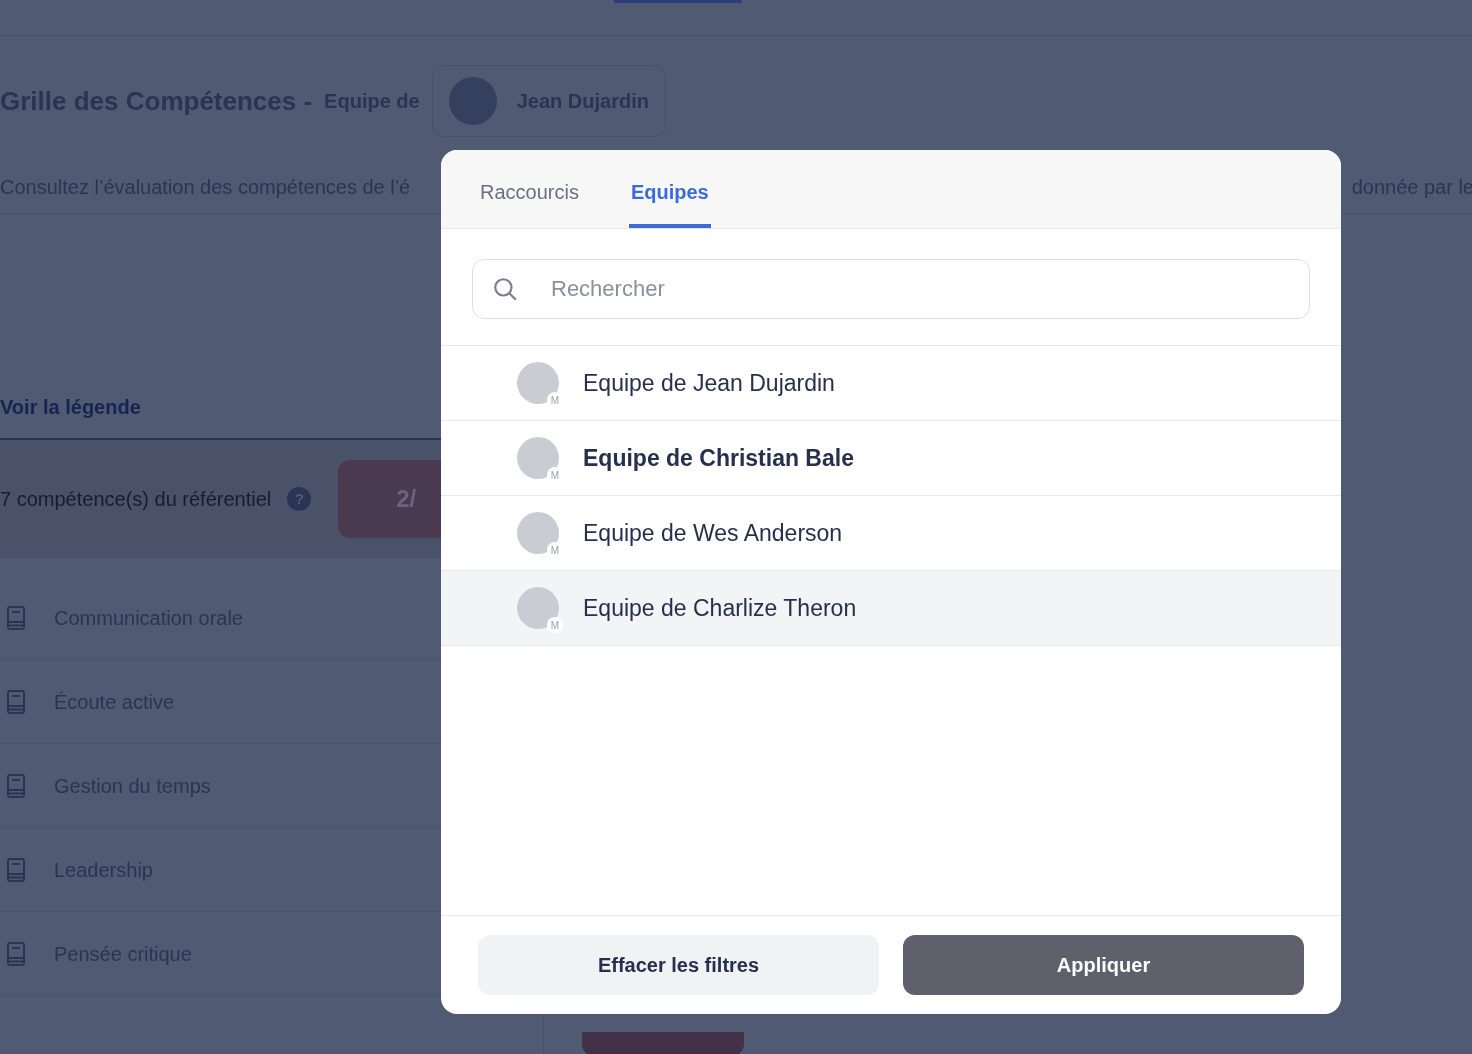 The image size is (1472, 1054). I want to click on team-name: Equipe de Wes Anderson, so click(713, 533).